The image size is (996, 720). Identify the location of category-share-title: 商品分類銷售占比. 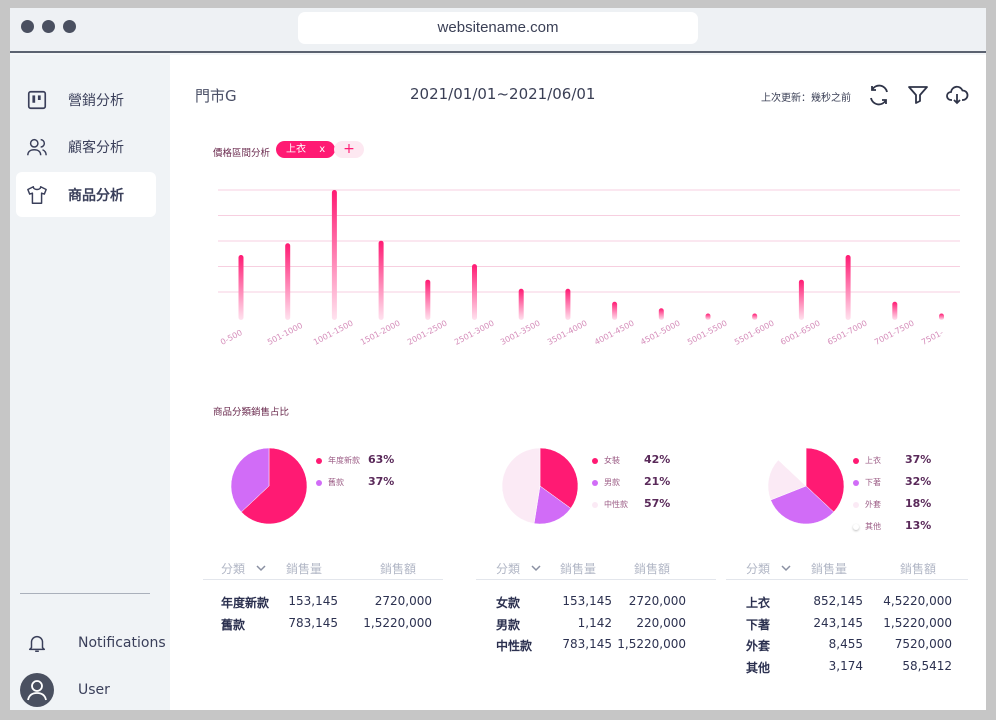
(251, 412).